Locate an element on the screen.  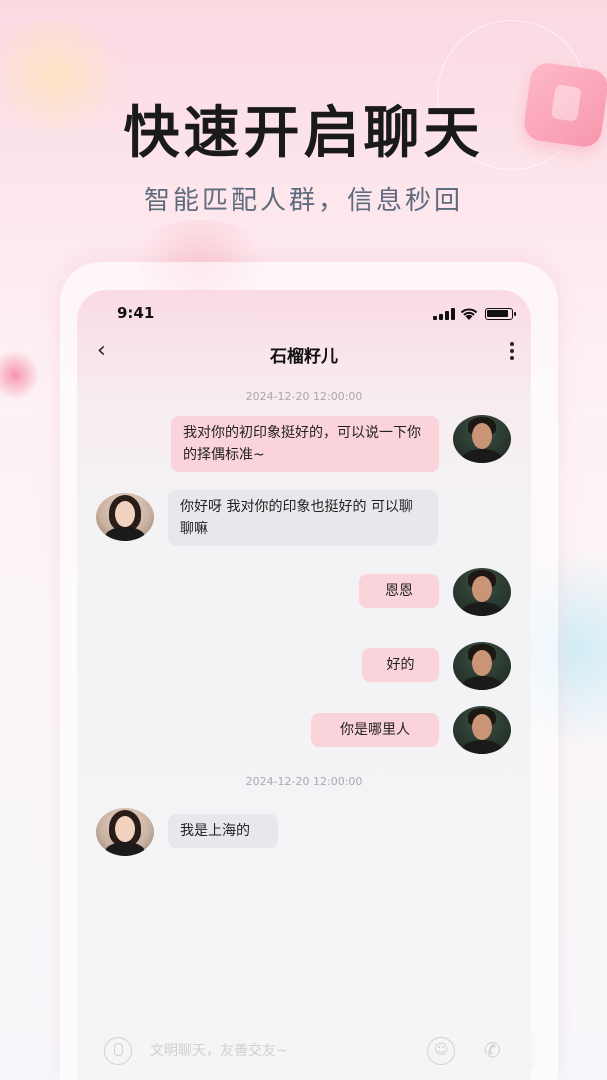
promo-headline: 快速开启聊天 is located at coordinates (303, 133).